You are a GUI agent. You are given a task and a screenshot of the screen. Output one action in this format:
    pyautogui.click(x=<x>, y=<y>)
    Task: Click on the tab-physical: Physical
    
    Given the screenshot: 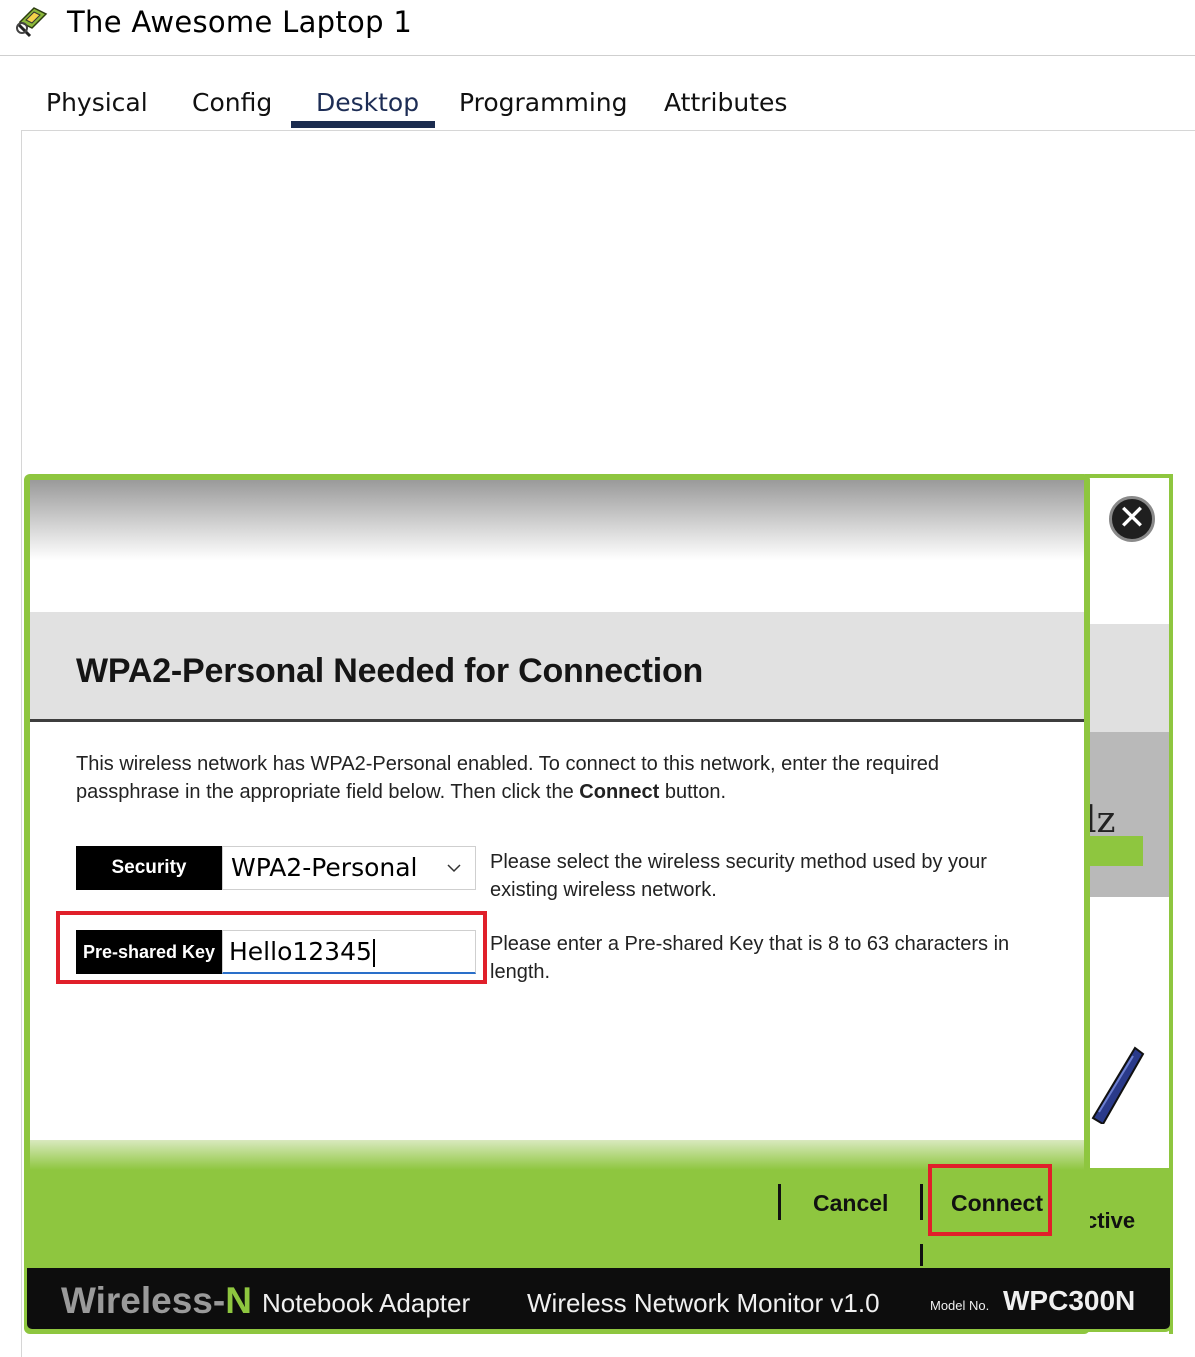 What is the action you would take?
    pyautogui.click(x=97, y=102)
    